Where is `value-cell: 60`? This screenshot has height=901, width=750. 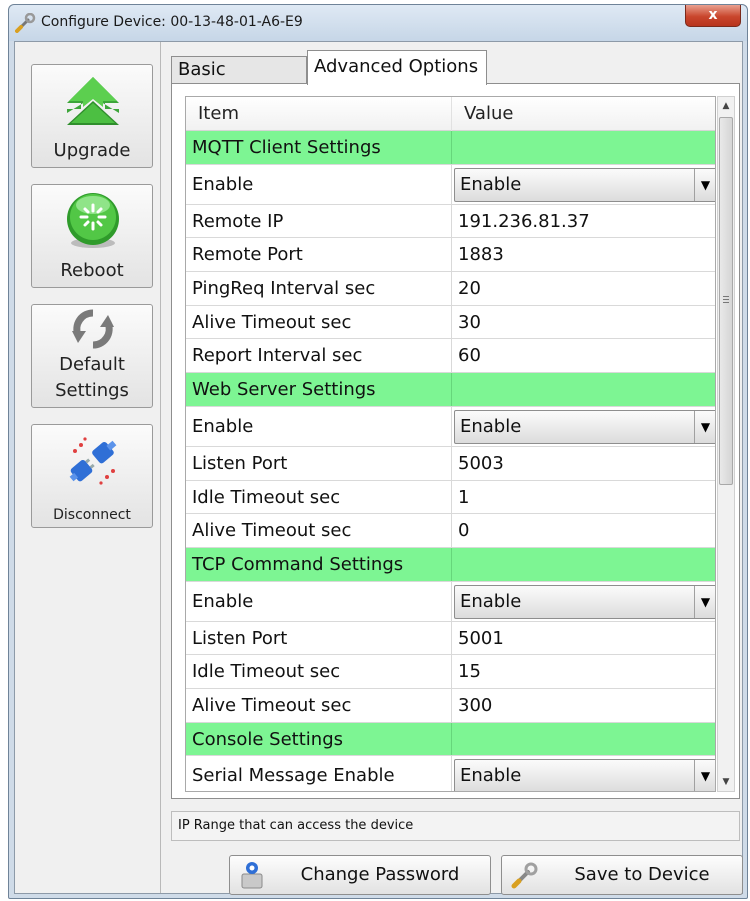 value-cell: 60 is located at coordinates (583, 355).